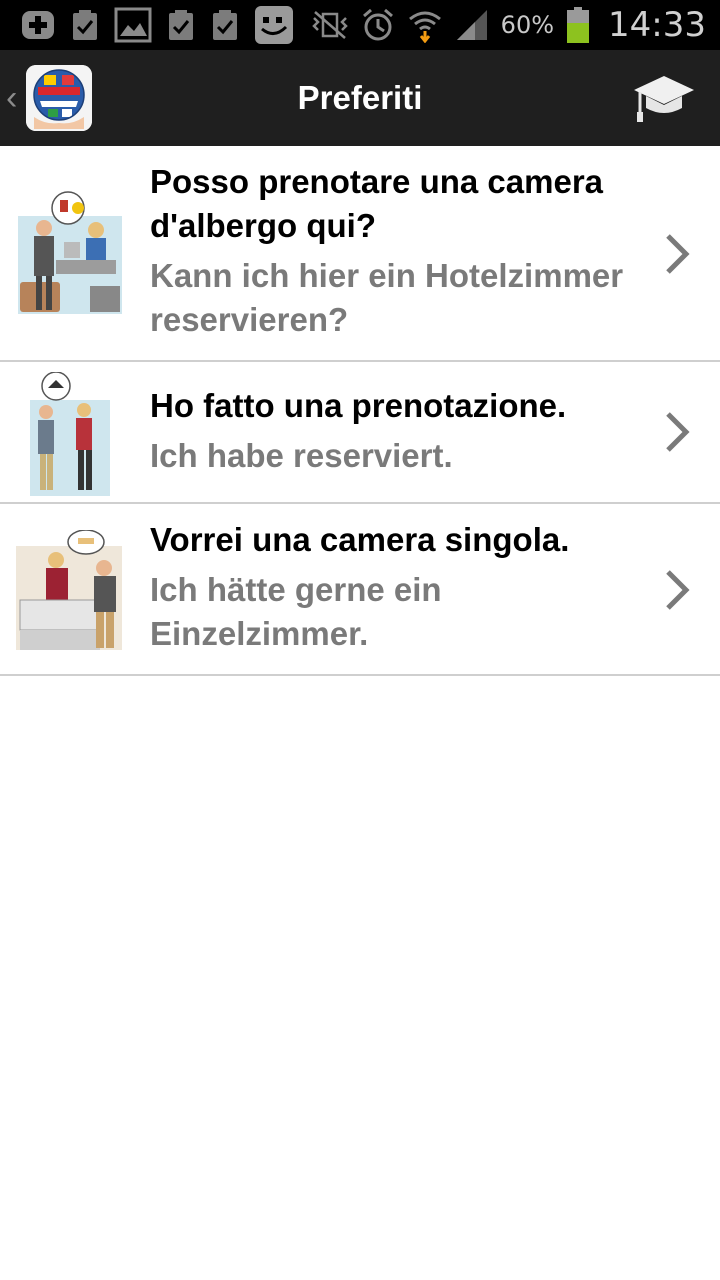  Describe the element at coordinates (63, 436) in the screenshot. I see `reservation-couple-illustration` at that location.